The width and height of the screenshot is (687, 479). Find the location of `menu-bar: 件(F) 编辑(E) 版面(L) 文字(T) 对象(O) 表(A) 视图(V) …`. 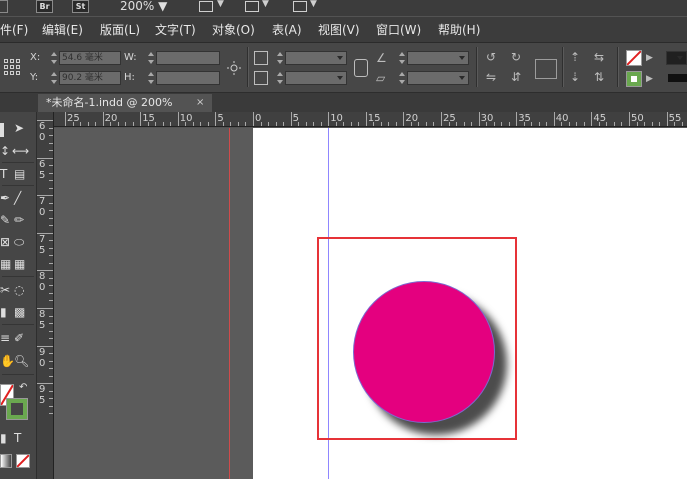

menu-bar: 件(F) 编辑(E) 版面(L) 文字(T) 对象(O) 表(A) 视图(V) … is located at coordinates (343, 30).